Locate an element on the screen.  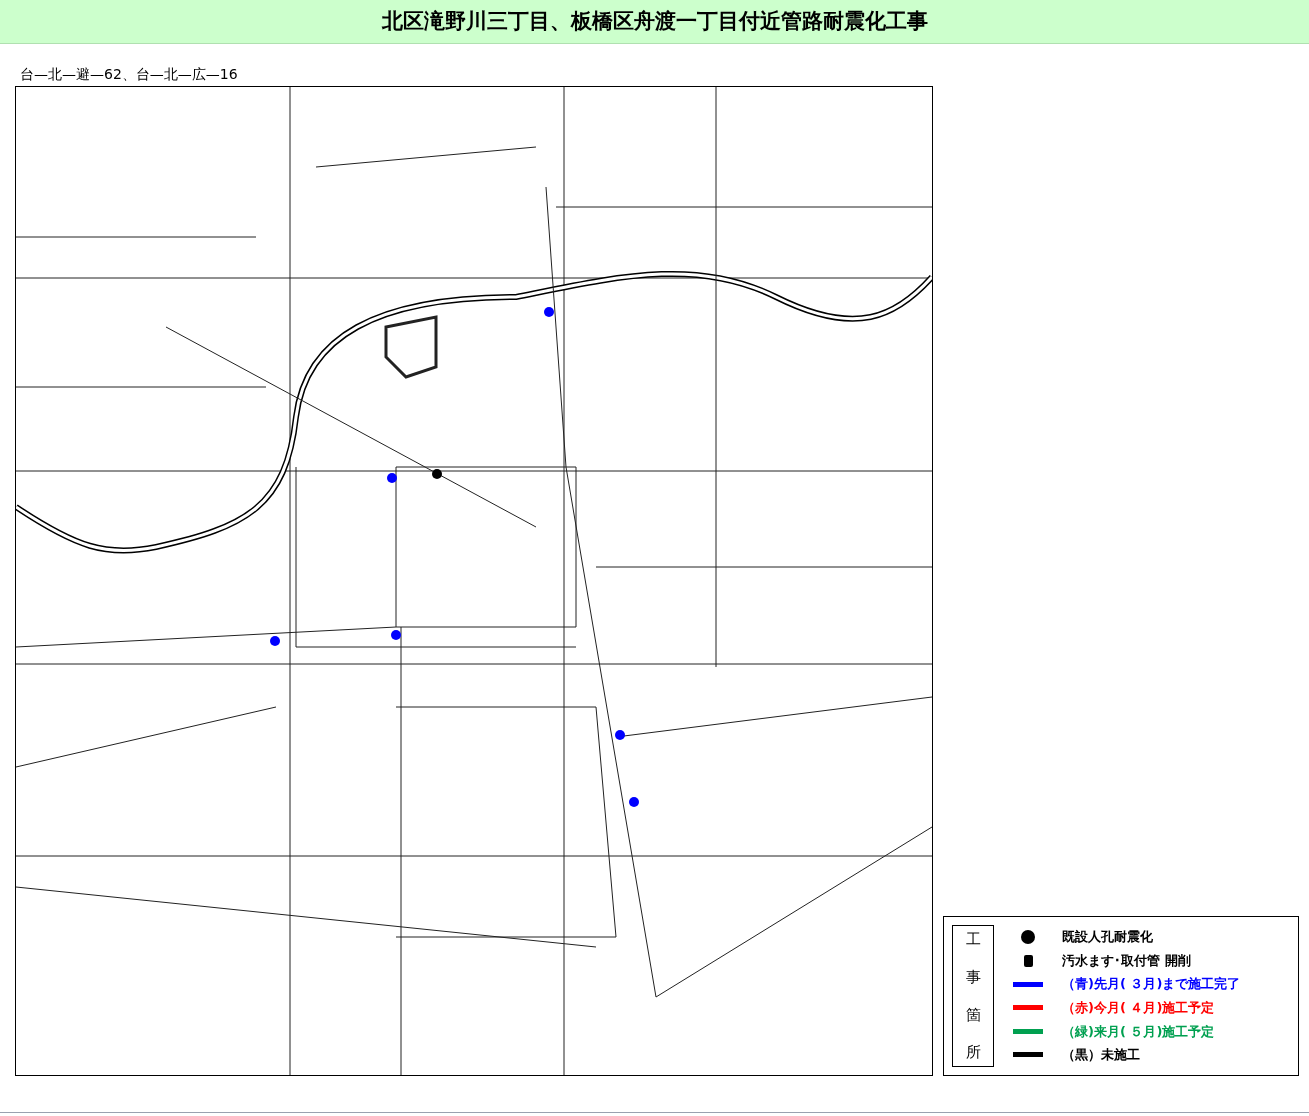
legend-heading: 工 事 箇 所 is located at coordinates (973, 996).